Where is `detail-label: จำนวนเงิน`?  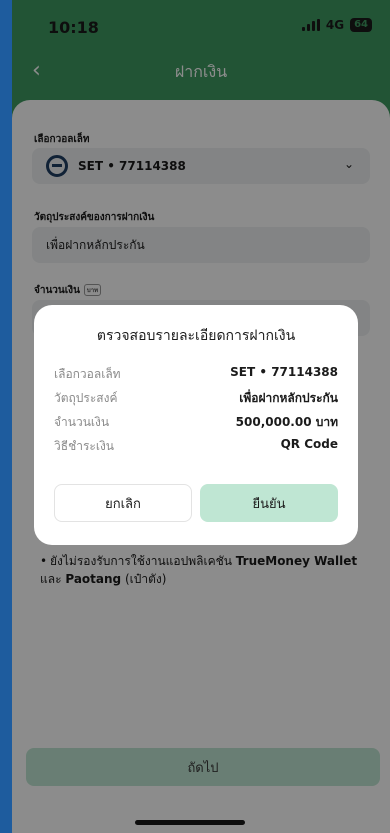
detail-label: จำนวนเงิน is located at coordinates (82, 422).